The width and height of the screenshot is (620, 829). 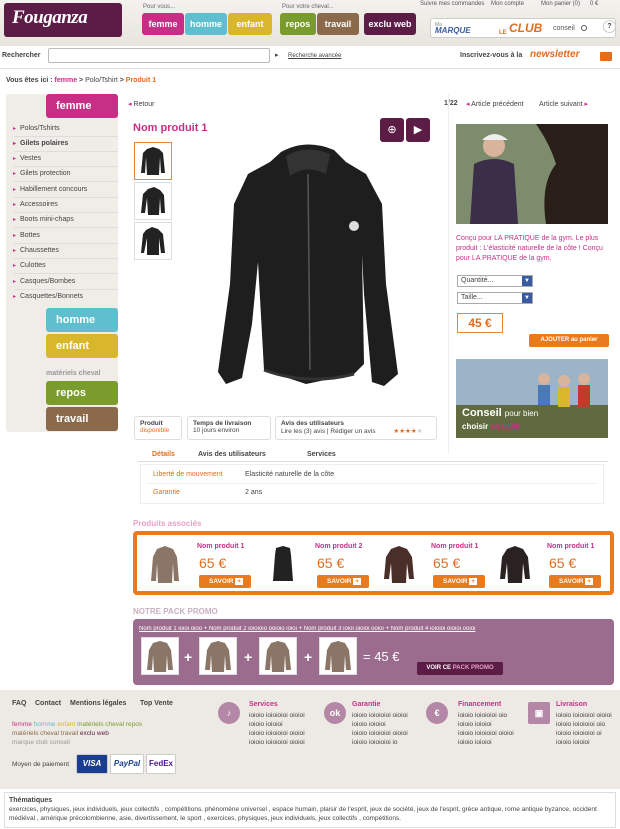 I want to click on advice-line3: sa taille, so click(x=505, y=426).